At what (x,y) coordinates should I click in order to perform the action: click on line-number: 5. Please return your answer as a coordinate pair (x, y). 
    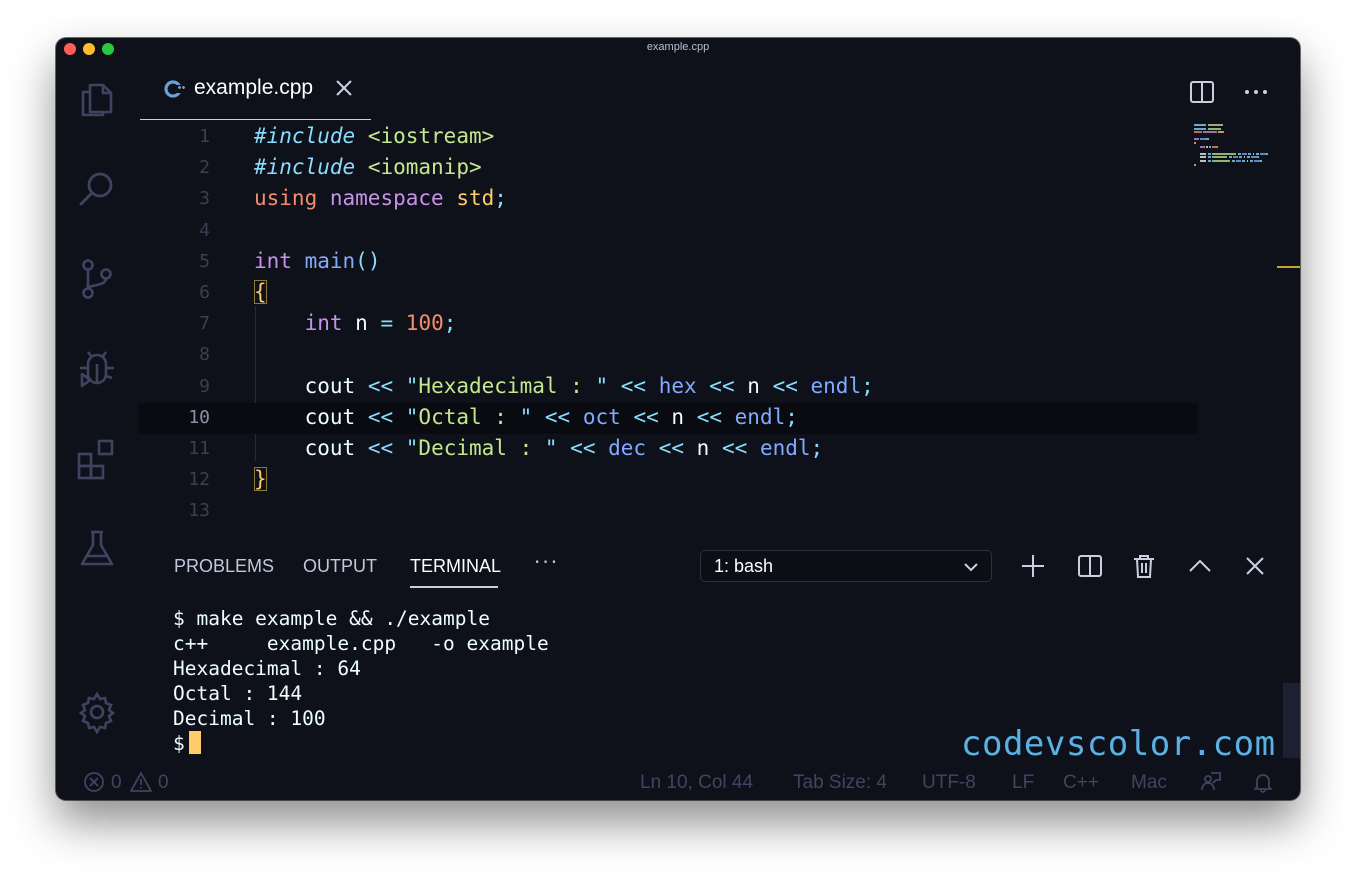
    Looking at the image, I should click on (204, 261).